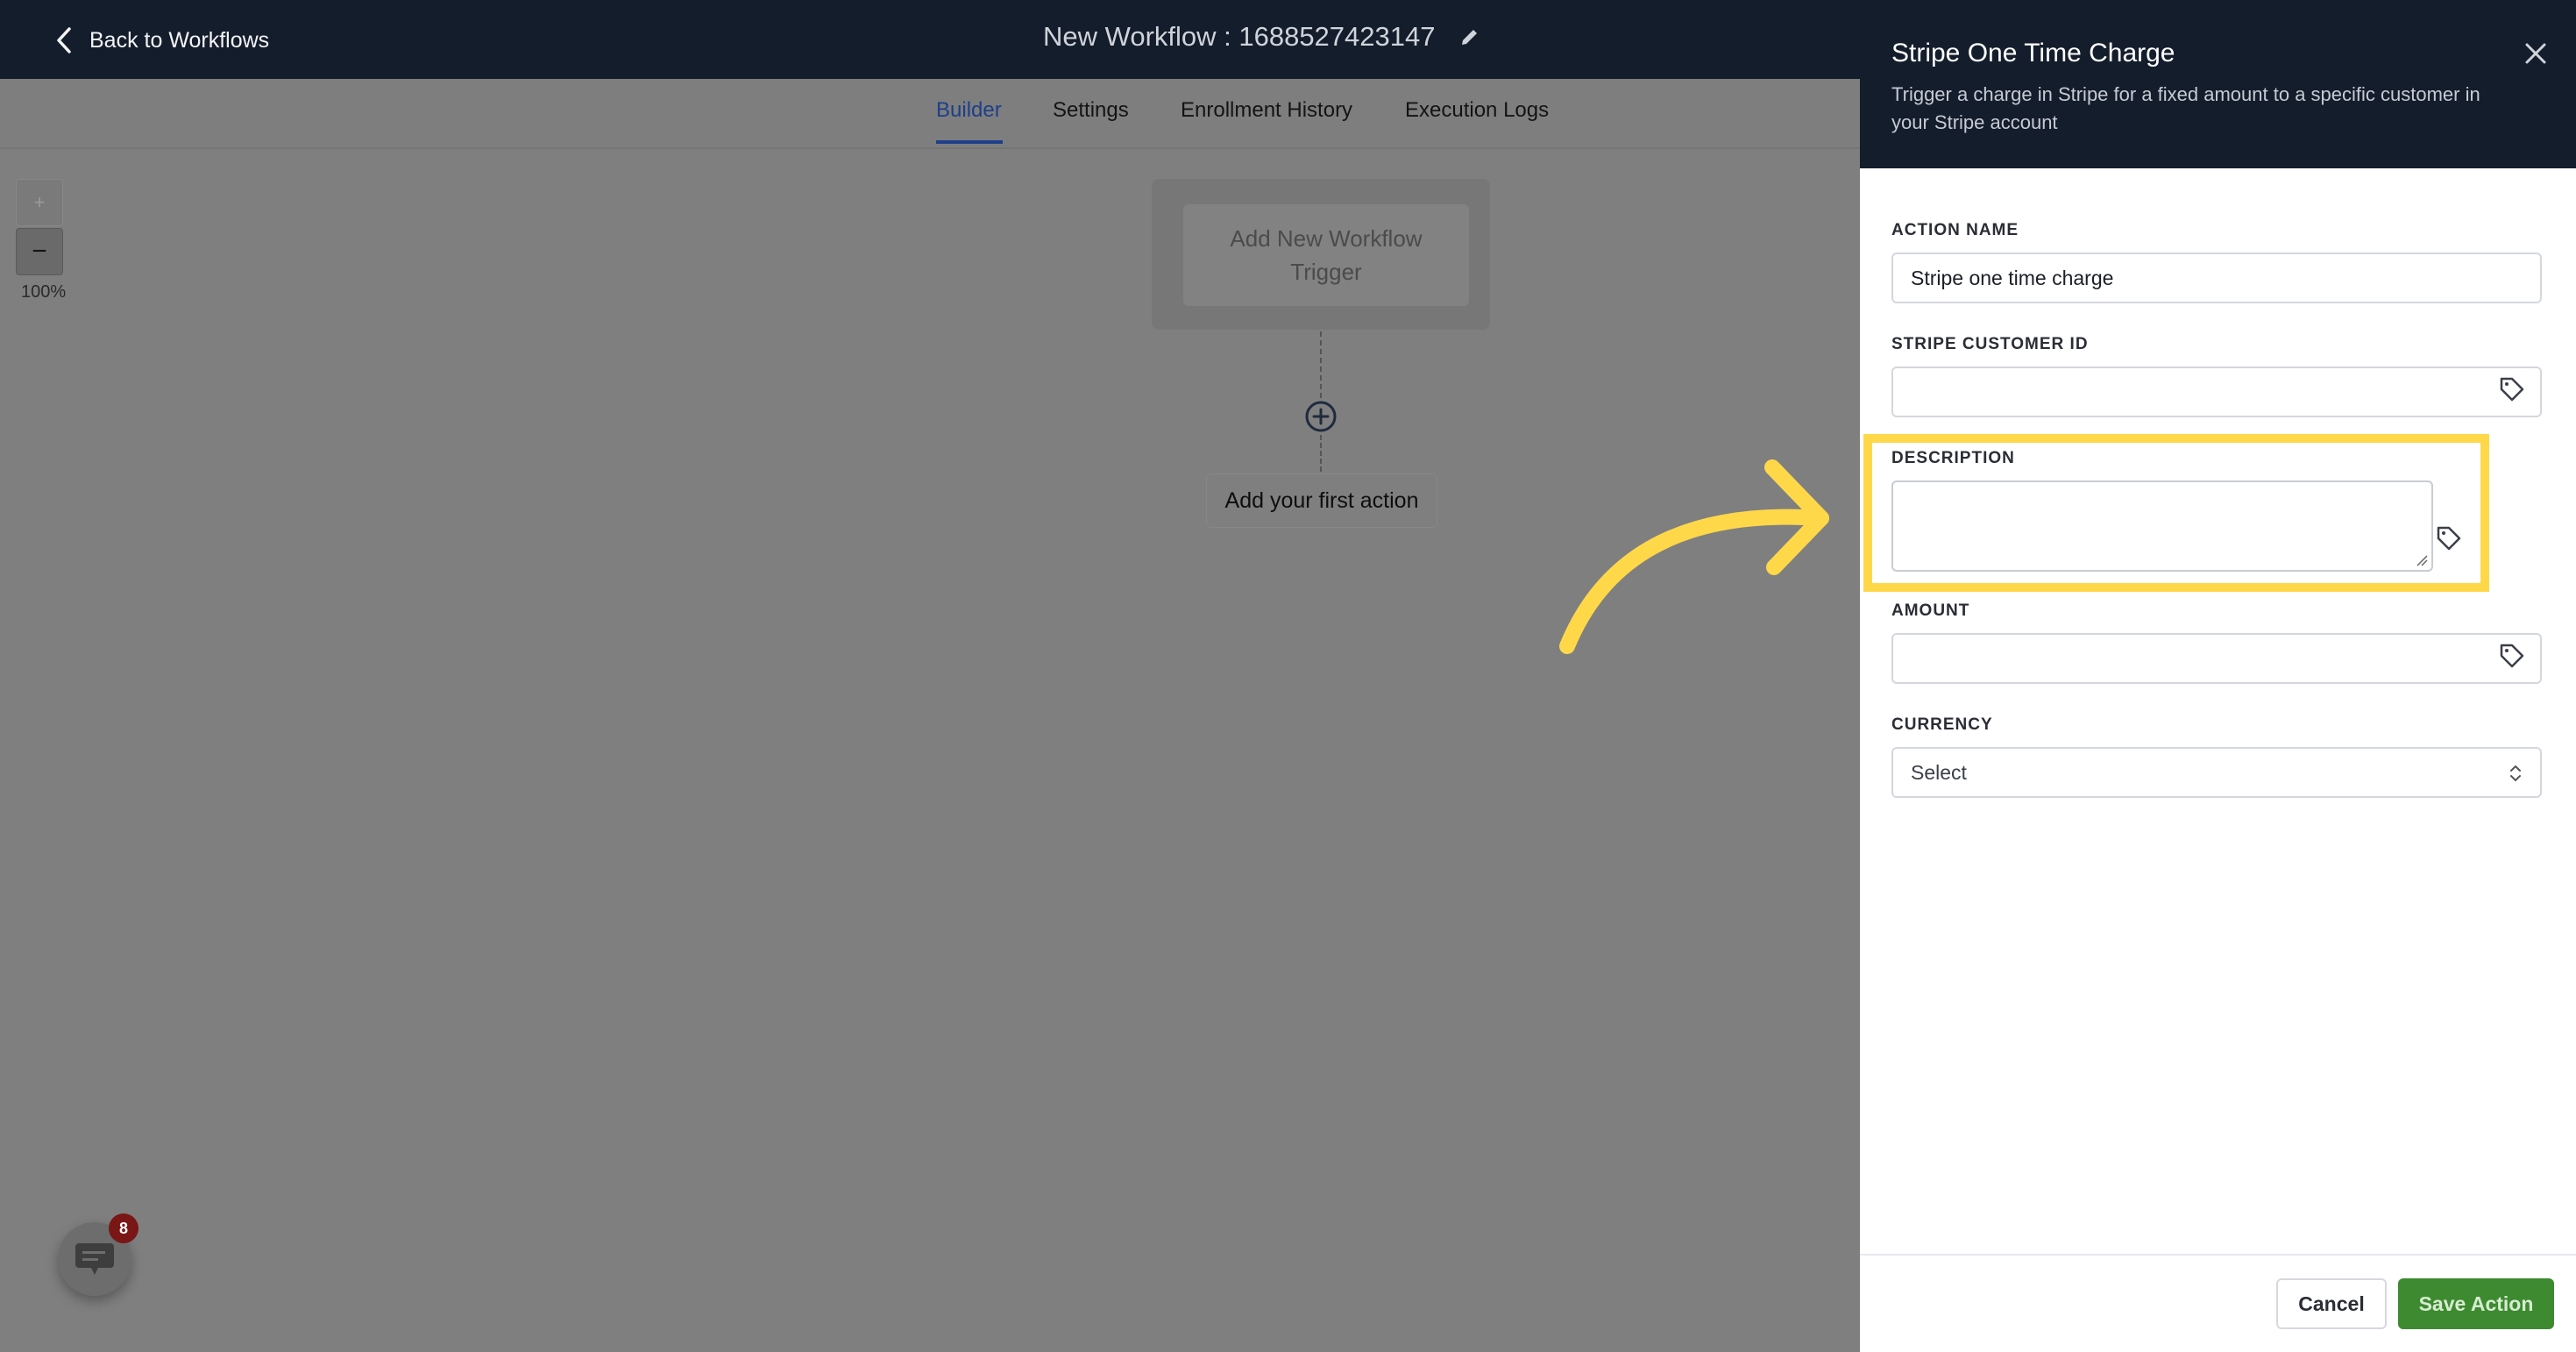 Image resolution: width=2576 pixels, height=1352 pixels. What do you see at coordinates (44, 292) in the screenshot?
I see `zoom-level: 100%` at bounding box center [44, 292].